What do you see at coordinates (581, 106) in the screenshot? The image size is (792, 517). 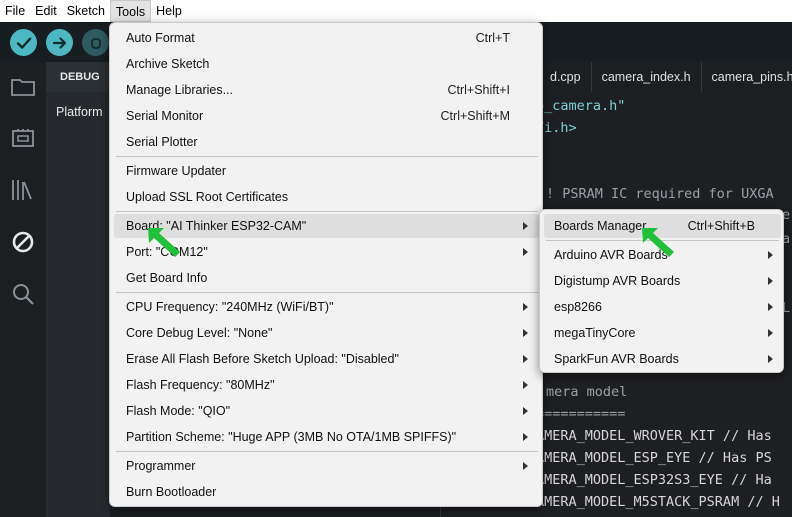 I see `code-line: p_camera.h"` at bounding box center [581, 106].